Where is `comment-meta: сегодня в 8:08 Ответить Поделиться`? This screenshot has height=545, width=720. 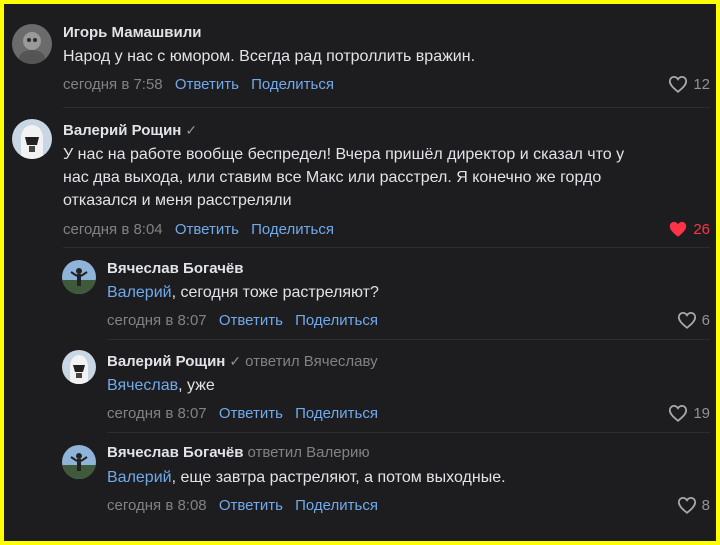
comment-meta: сегодня в 8:08 Ответить Поделиться is located at coordinates (242, 505).